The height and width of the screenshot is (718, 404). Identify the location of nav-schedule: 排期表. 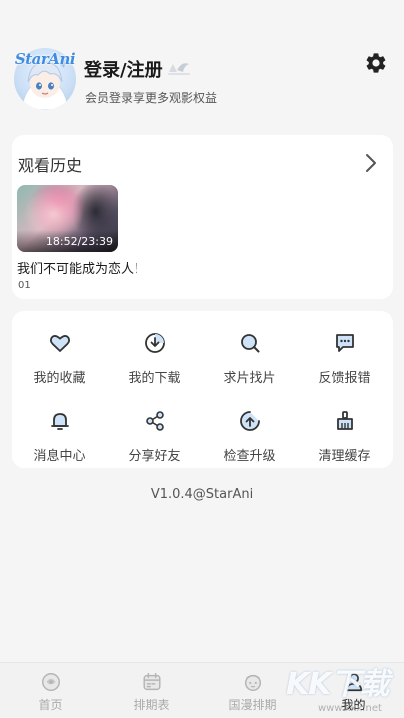
(151, 690).